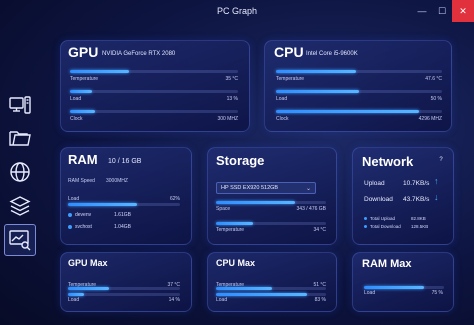 This screenshot has width=474, height=325. I want to click on ram-speed-value: 3000MHZ, so click(117, 181).